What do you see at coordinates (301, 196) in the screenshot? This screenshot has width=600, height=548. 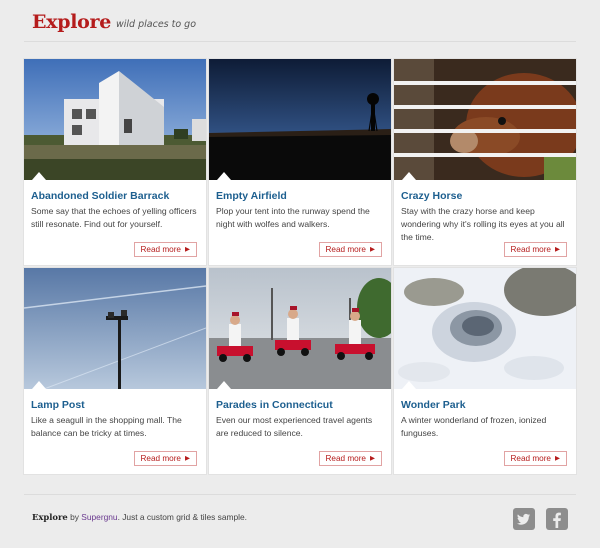 I see `card-title: Empty Airfield` at bounding box center [301, 196].